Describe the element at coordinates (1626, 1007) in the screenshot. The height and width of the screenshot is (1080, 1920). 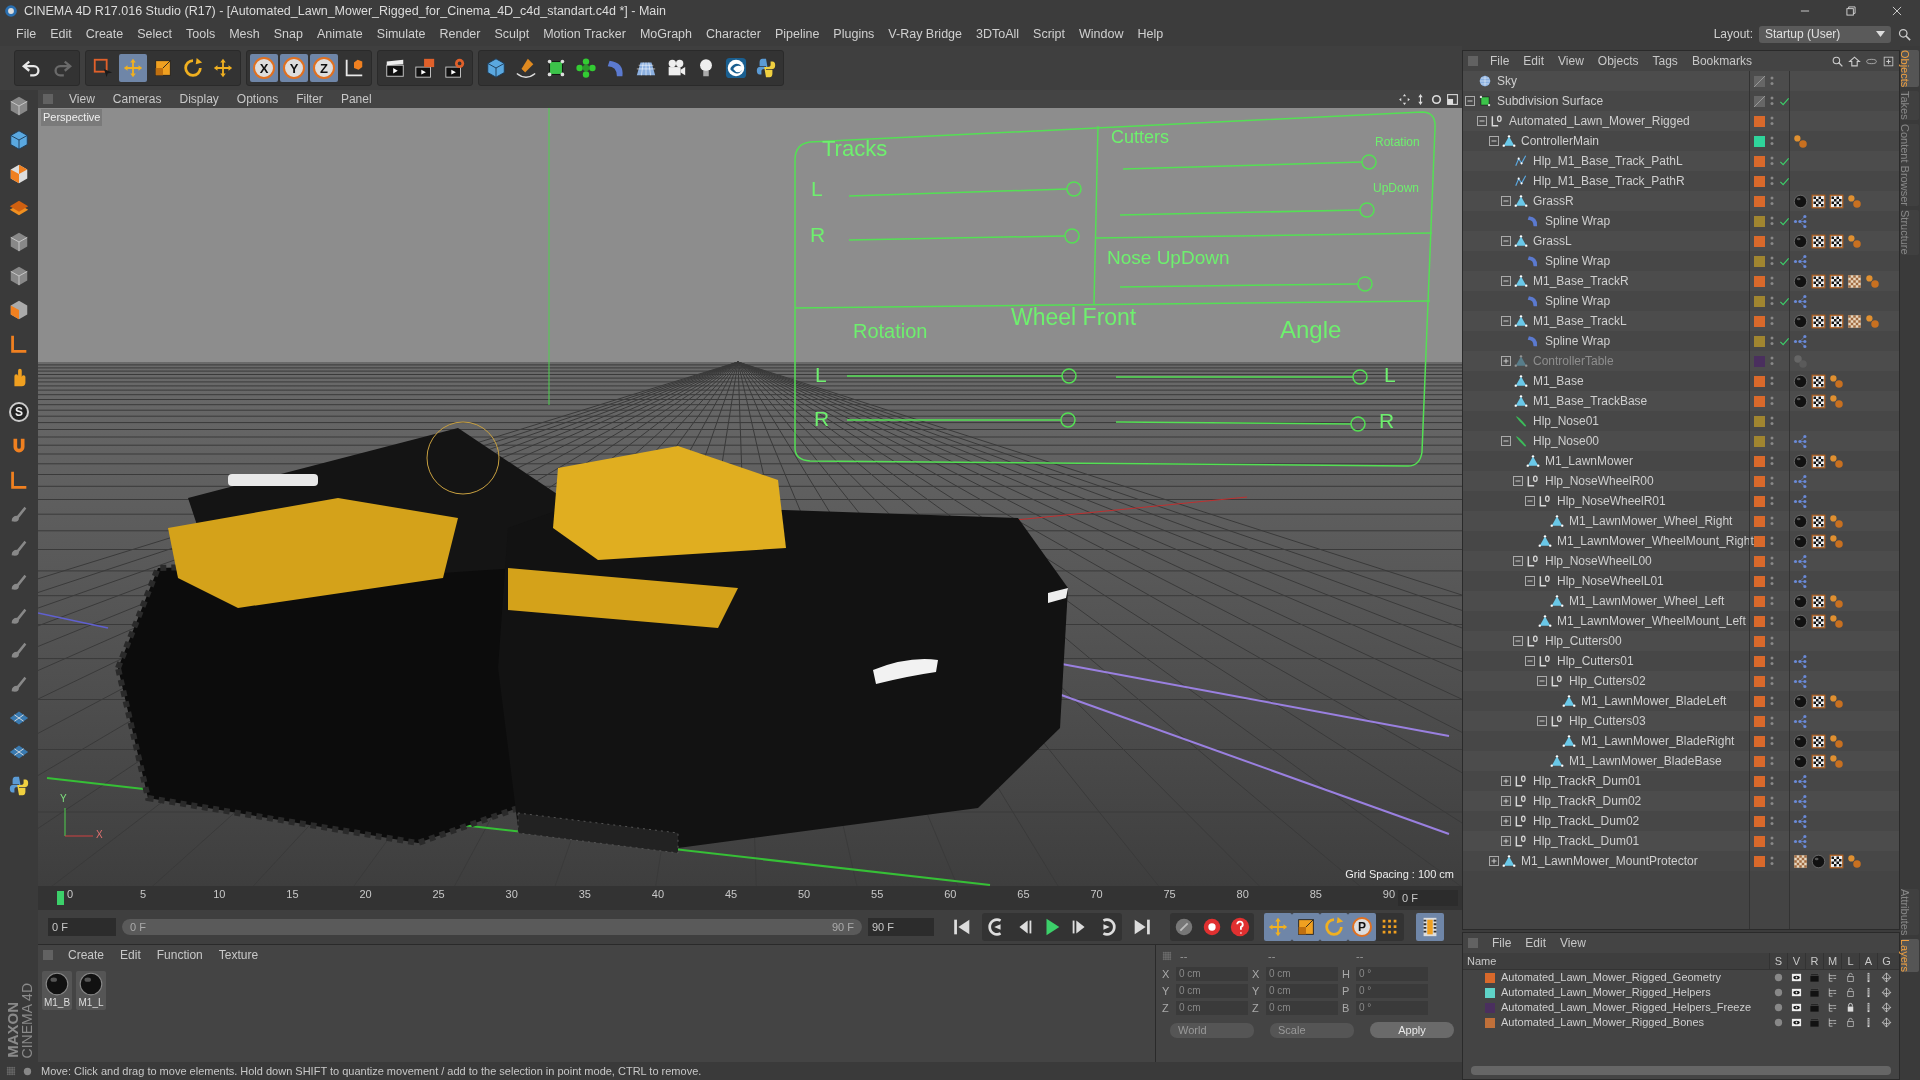
I see `layer-name: Automated_Lawn_Mower_Rigged_Helpers_Freeze` at that location.